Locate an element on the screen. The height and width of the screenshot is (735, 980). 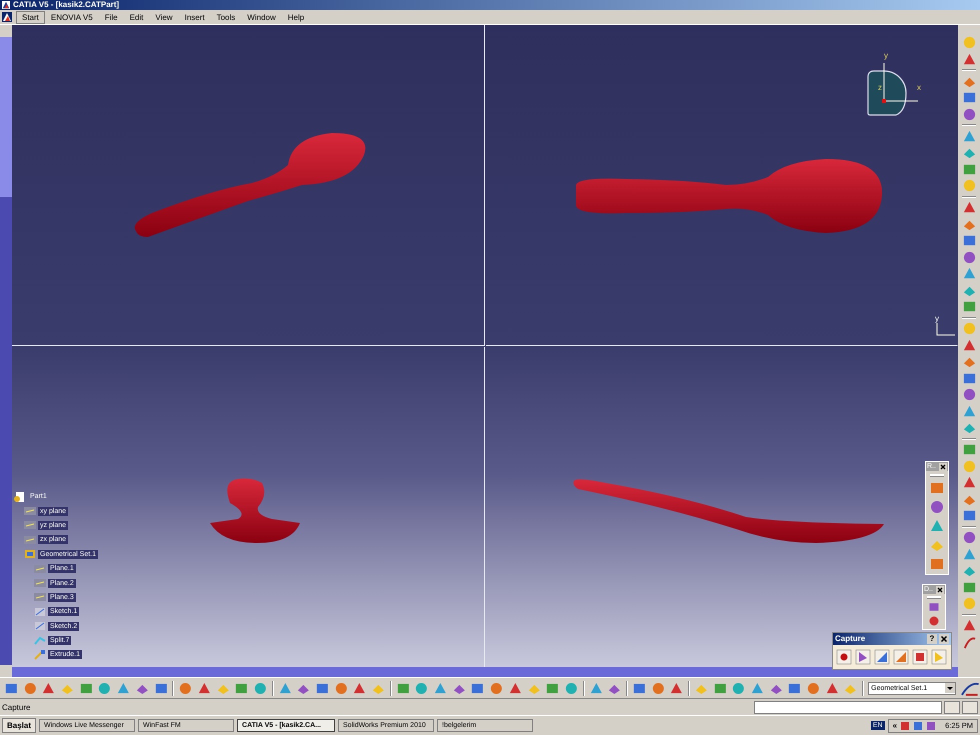
menu-item: Insert is located at coordinates (194, 17).